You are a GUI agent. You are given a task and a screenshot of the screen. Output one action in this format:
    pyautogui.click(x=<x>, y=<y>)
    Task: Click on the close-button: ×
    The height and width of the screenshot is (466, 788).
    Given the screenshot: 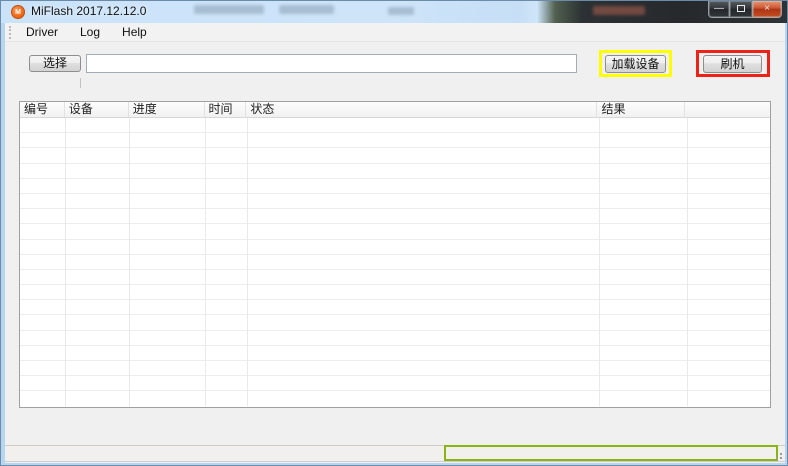 What is the action you would take?
    pyautogui.click(x=767, y=9)
    